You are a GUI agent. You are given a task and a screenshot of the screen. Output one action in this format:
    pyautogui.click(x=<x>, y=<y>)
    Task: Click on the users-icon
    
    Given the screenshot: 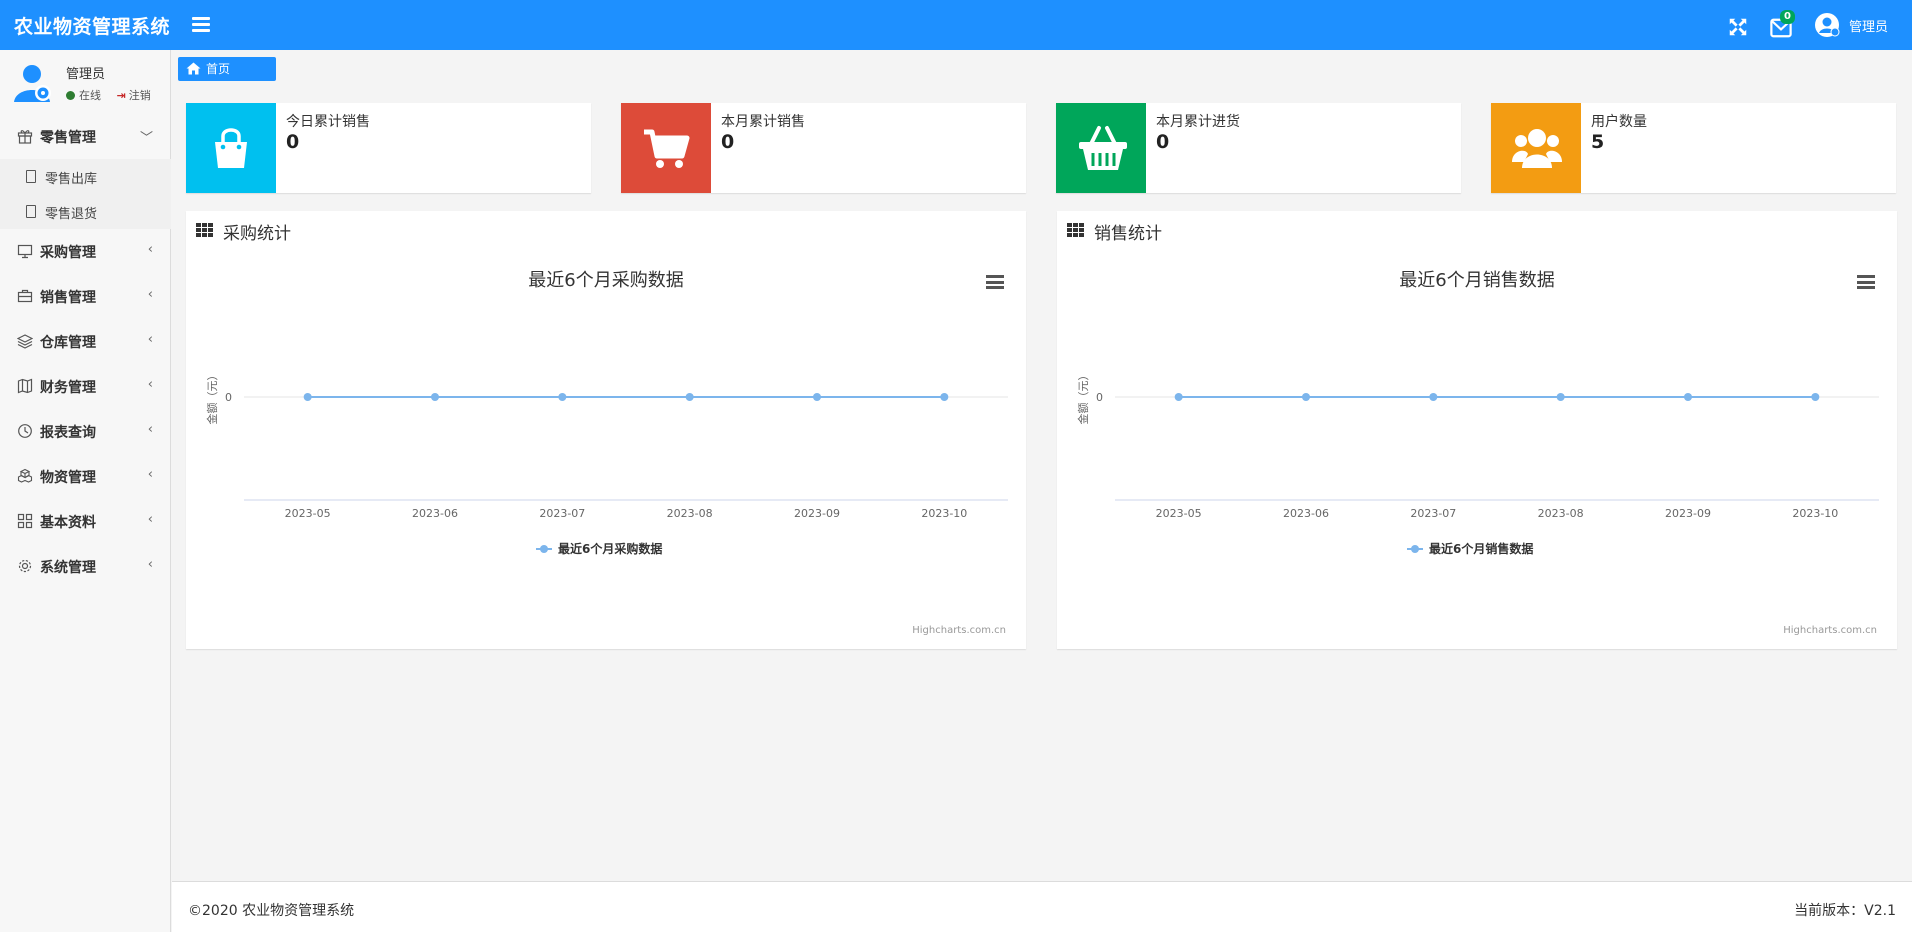 What is the action you would take?
    pyautogui.click(x=1537, y=148)
    